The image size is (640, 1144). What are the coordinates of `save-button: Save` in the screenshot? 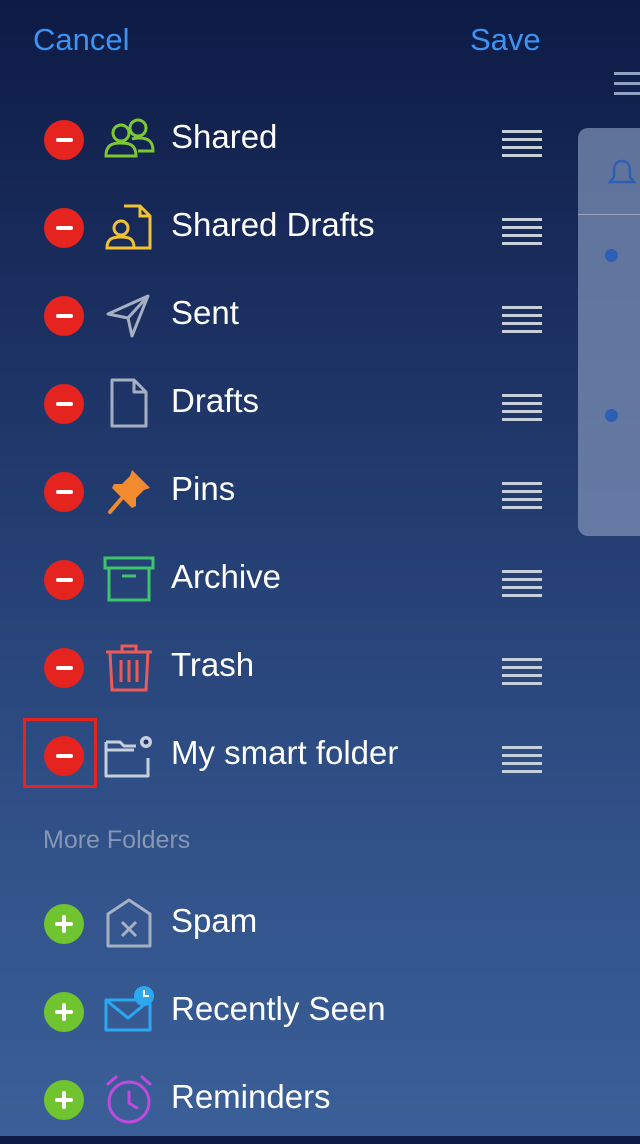 It's located at (505, 40).